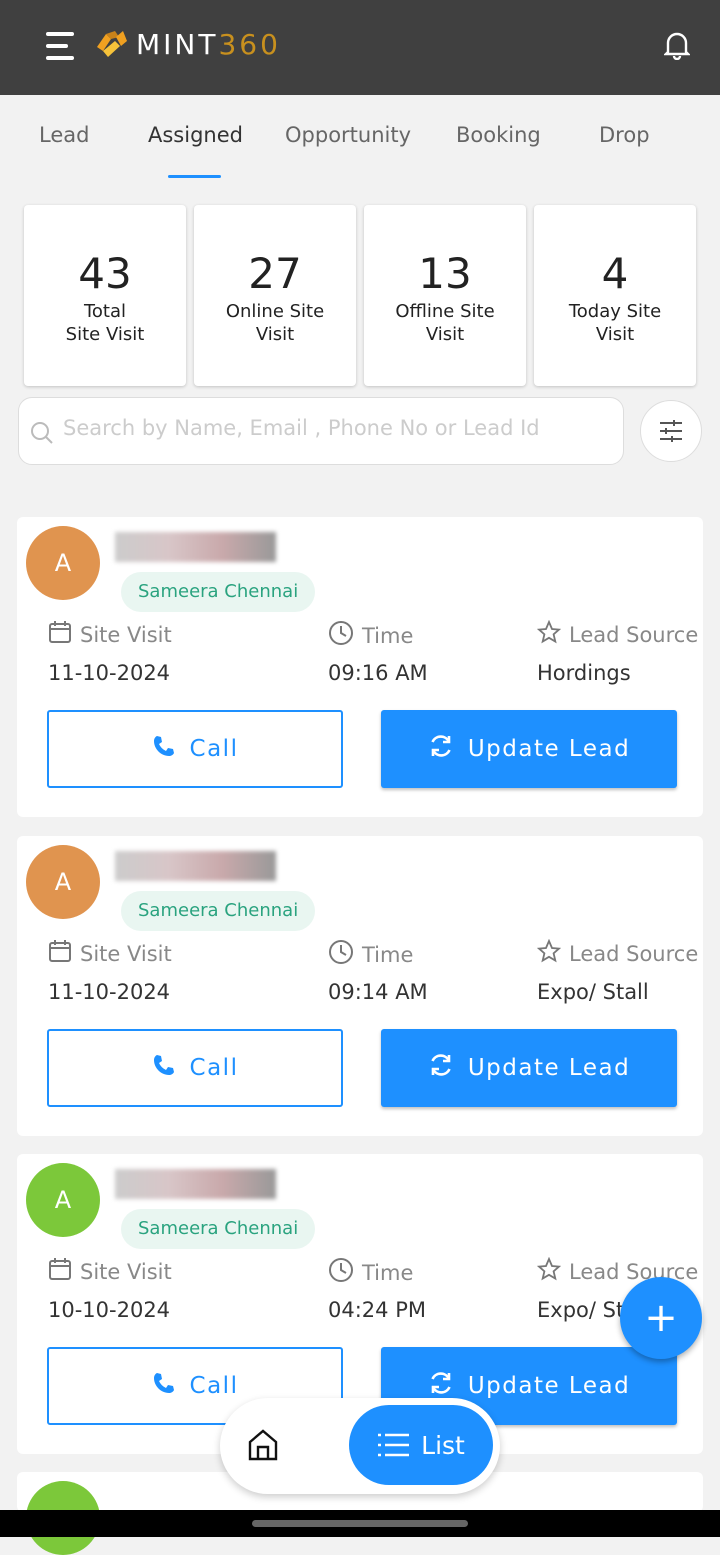 Image resolution: width=720 pixels, height=1555 pixels. I want to click on stat-total-site-visit: 43 Total Site Visit, so click(105, 295).